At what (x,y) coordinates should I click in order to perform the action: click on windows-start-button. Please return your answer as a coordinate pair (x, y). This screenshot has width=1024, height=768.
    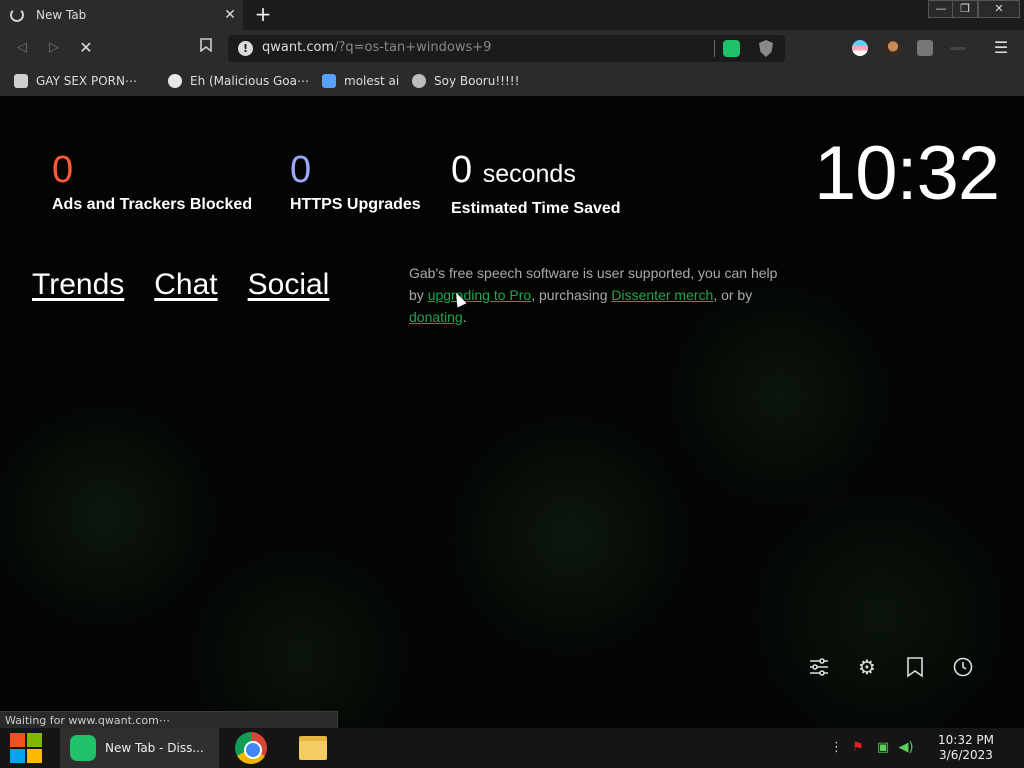
    Looking at the image, I should click on (26, 748).